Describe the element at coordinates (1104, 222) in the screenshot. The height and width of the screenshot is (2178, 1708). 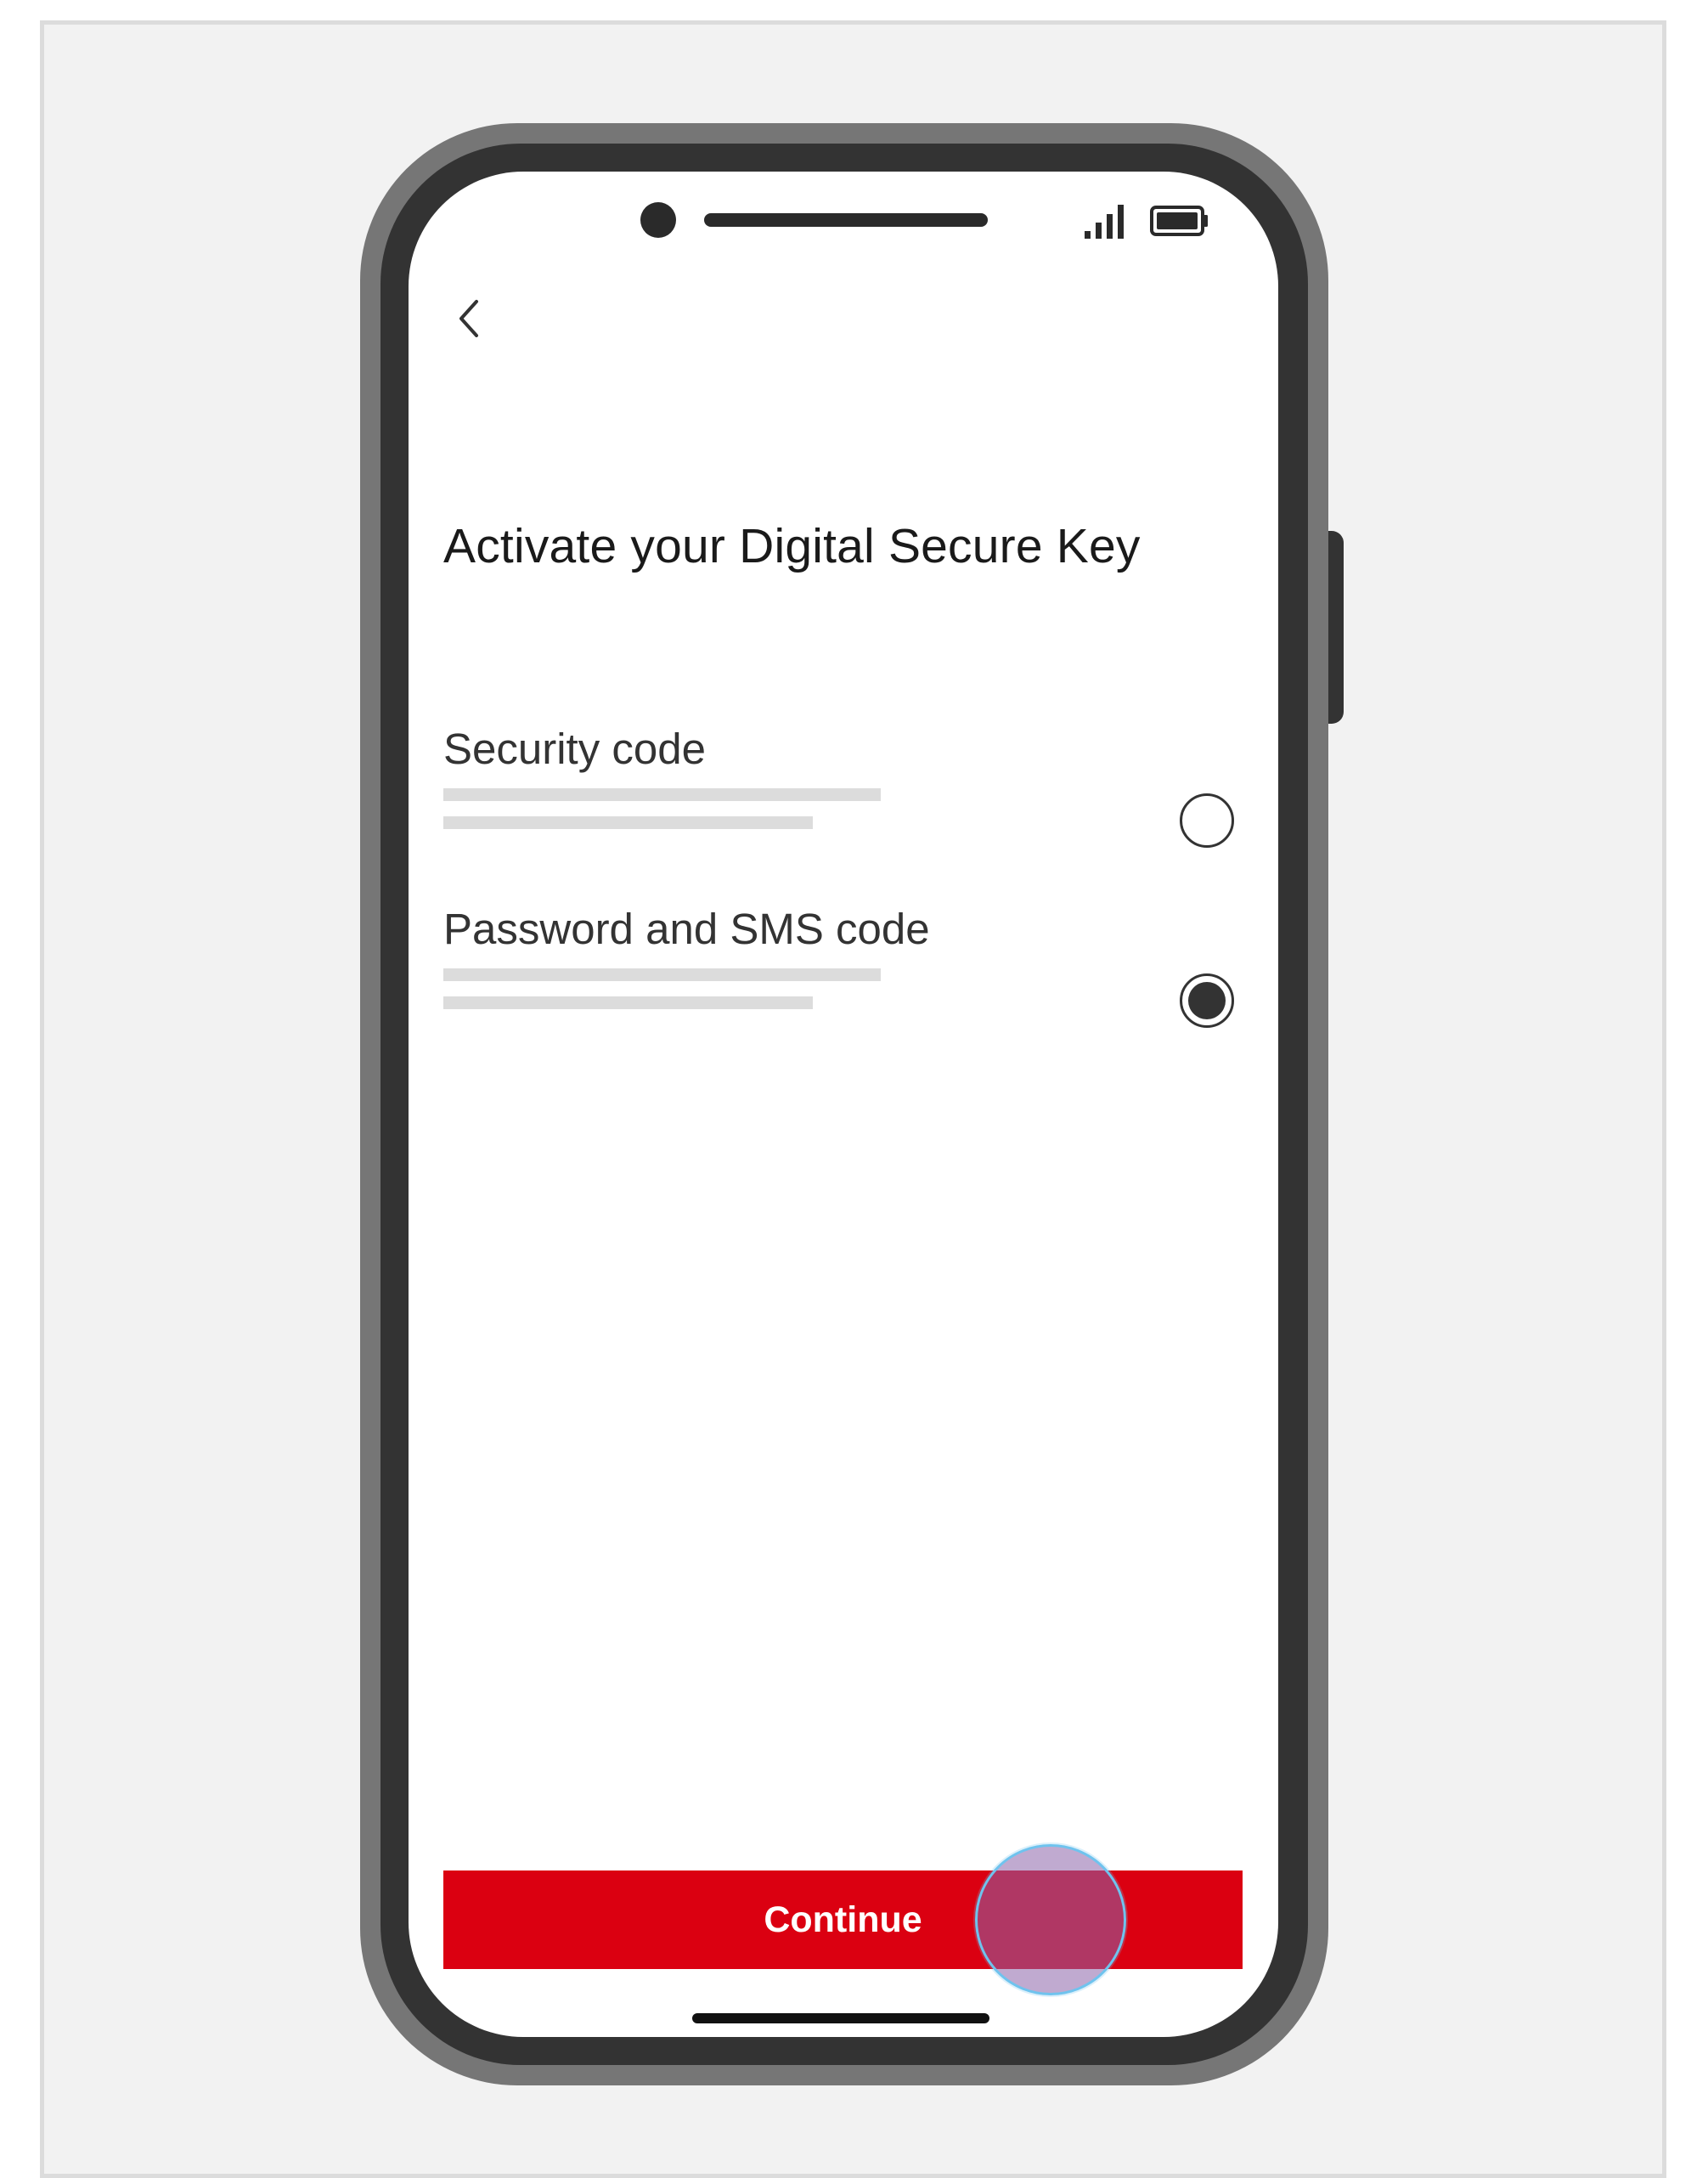
I see `signal-icon` at that location.